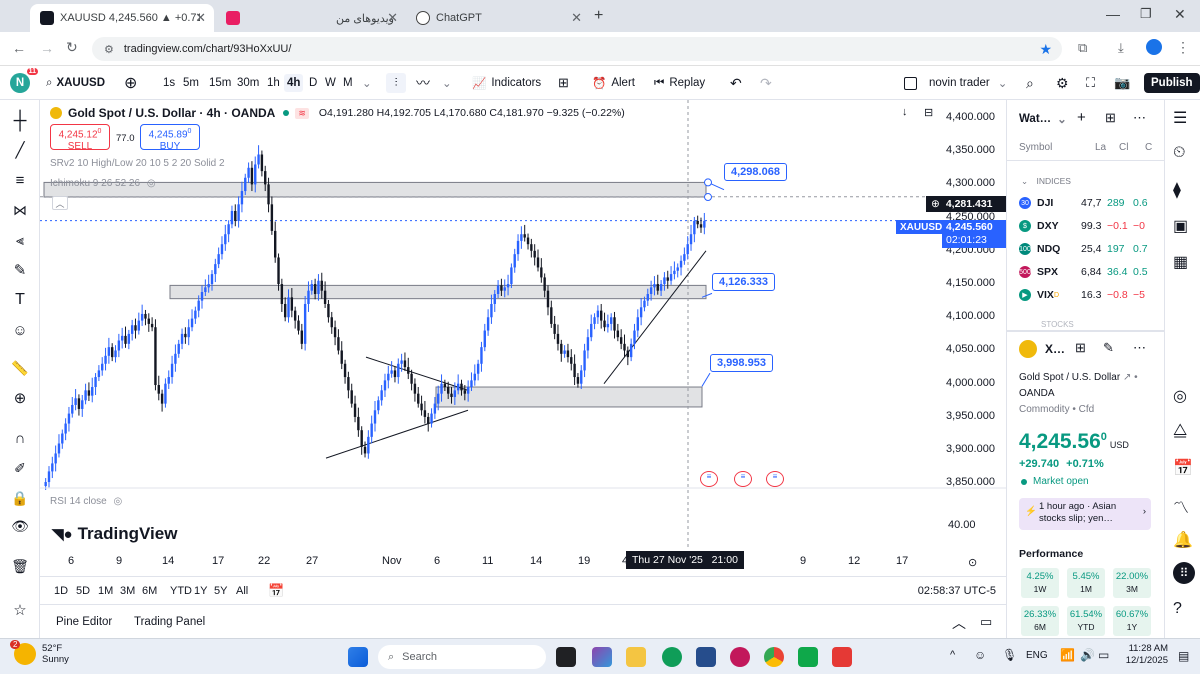 The height and width of the screenshot is (674, 1200). Describe the element at coordinates (736, 83) in the screenshot. I see `undo-icon: ↶` at that location.